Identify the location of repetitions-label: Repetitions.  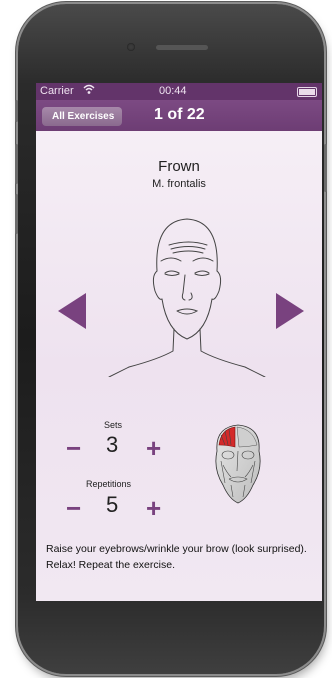
(109, 484).